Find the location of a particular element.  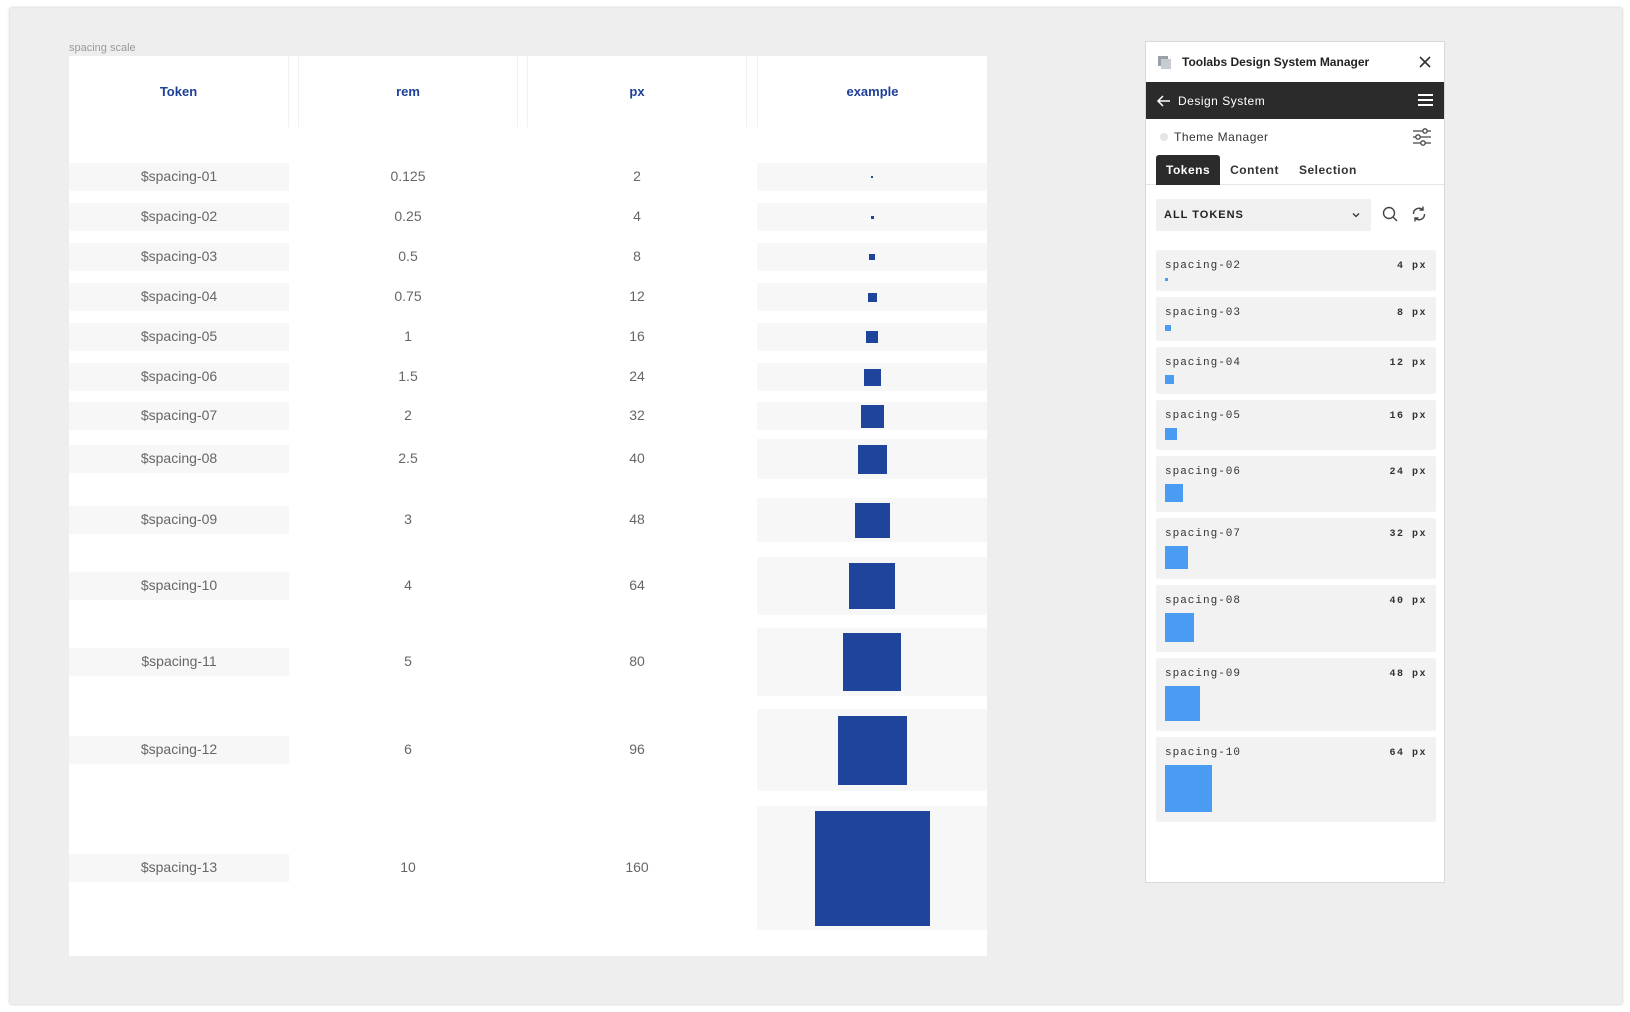

token-card: spacing-10 64 px is located at coordinates (1296, 779).